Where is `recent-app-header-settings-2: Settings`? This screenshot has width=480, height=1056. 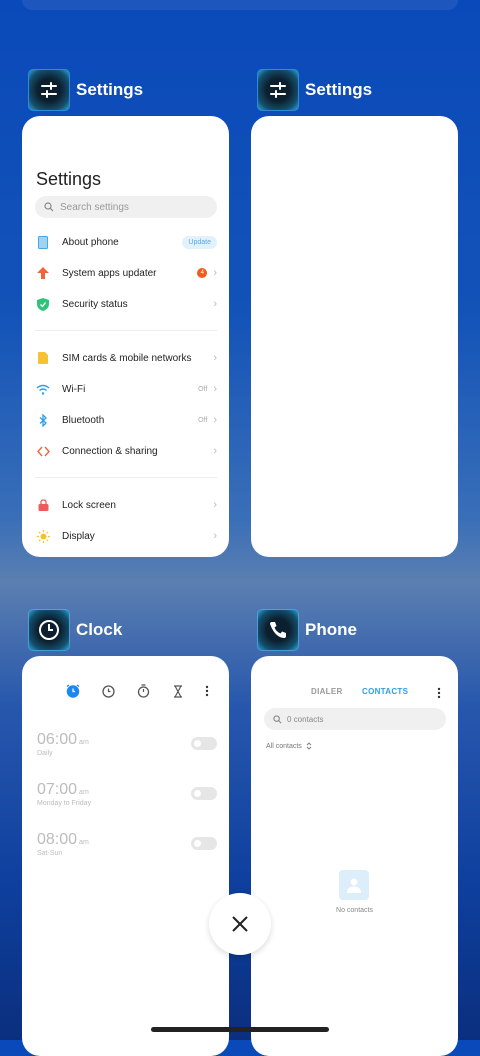
recent-app-header-settings-2: Settings is located at coordinates (315, 90).